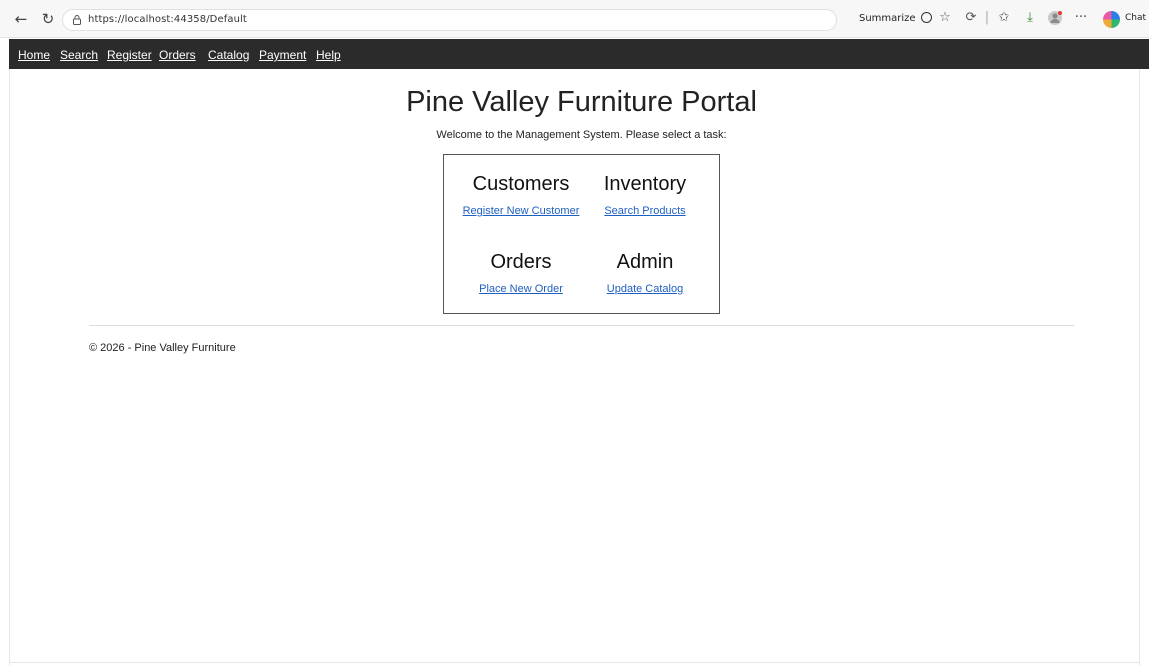 This screenshot has width=1149, height=665. Describe the element at coordinates (887, 18) in the screenshot. I see `summarize-label: Summarize` at that location.